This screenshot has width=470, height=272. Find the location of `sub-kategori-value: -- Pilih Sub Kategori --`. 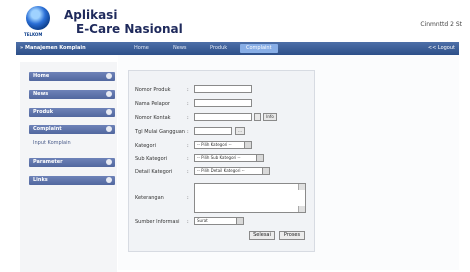

sub-kategori-value: -- Pilih Sub Kategori -- is located at coordinates (219, 157).